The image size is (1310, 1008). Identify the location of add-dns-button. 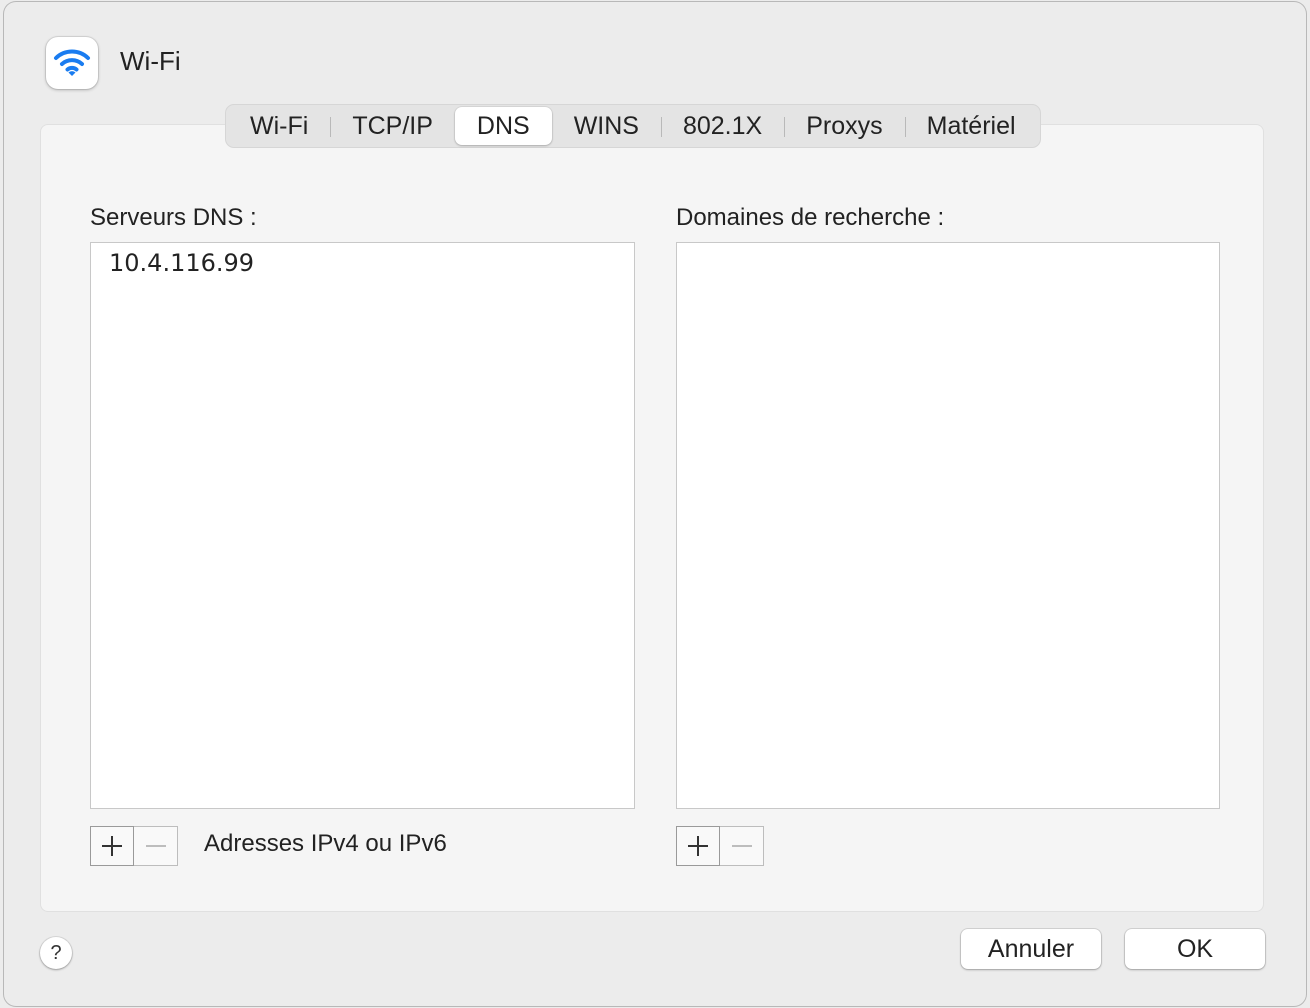
(112, 846).